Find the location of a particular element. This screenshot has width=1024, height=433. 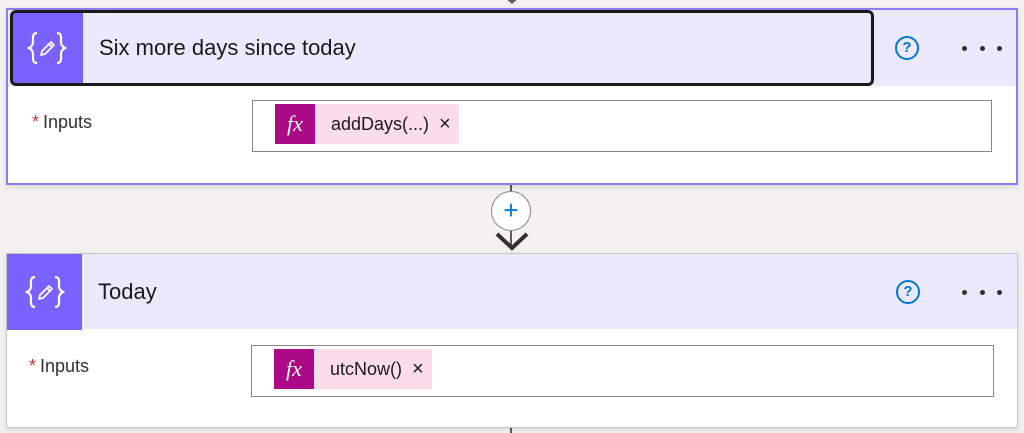

inputs-field: fx utcNow() × is located at coordinates (622, 371).